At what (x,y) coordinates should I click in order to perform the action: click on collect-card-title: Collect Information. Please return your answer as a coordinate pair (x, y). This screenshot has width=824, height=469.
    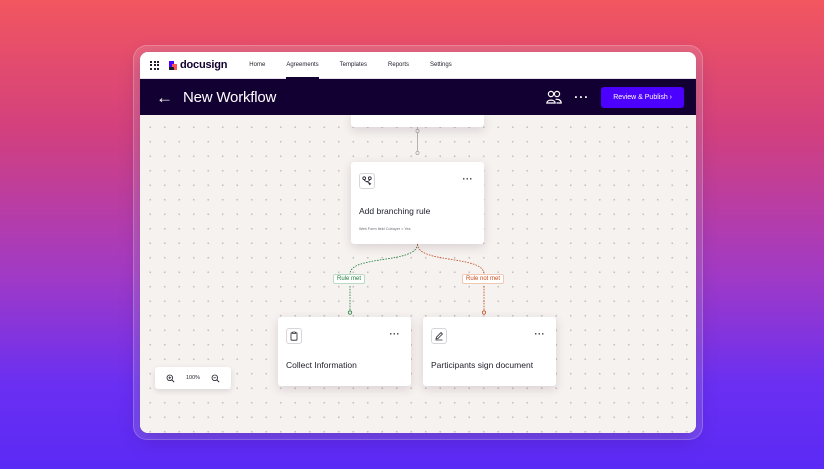
    Looking at the image, I should click on (321, 365).